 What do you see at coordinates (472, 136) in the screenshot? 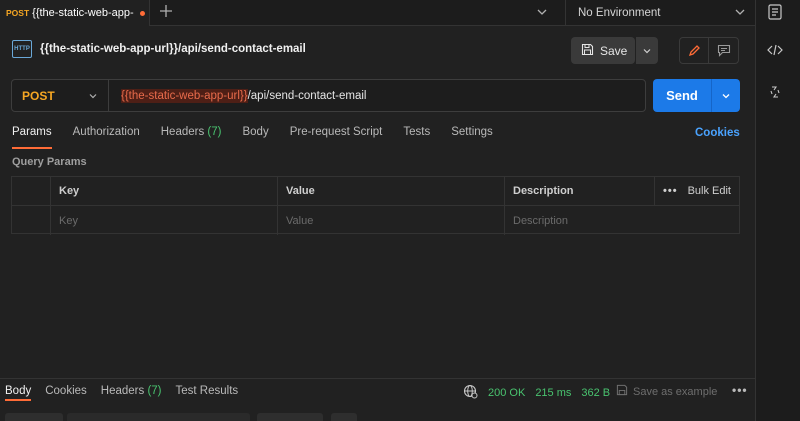
I see `tab-settings: Settings` at bounding box center [472, 136].